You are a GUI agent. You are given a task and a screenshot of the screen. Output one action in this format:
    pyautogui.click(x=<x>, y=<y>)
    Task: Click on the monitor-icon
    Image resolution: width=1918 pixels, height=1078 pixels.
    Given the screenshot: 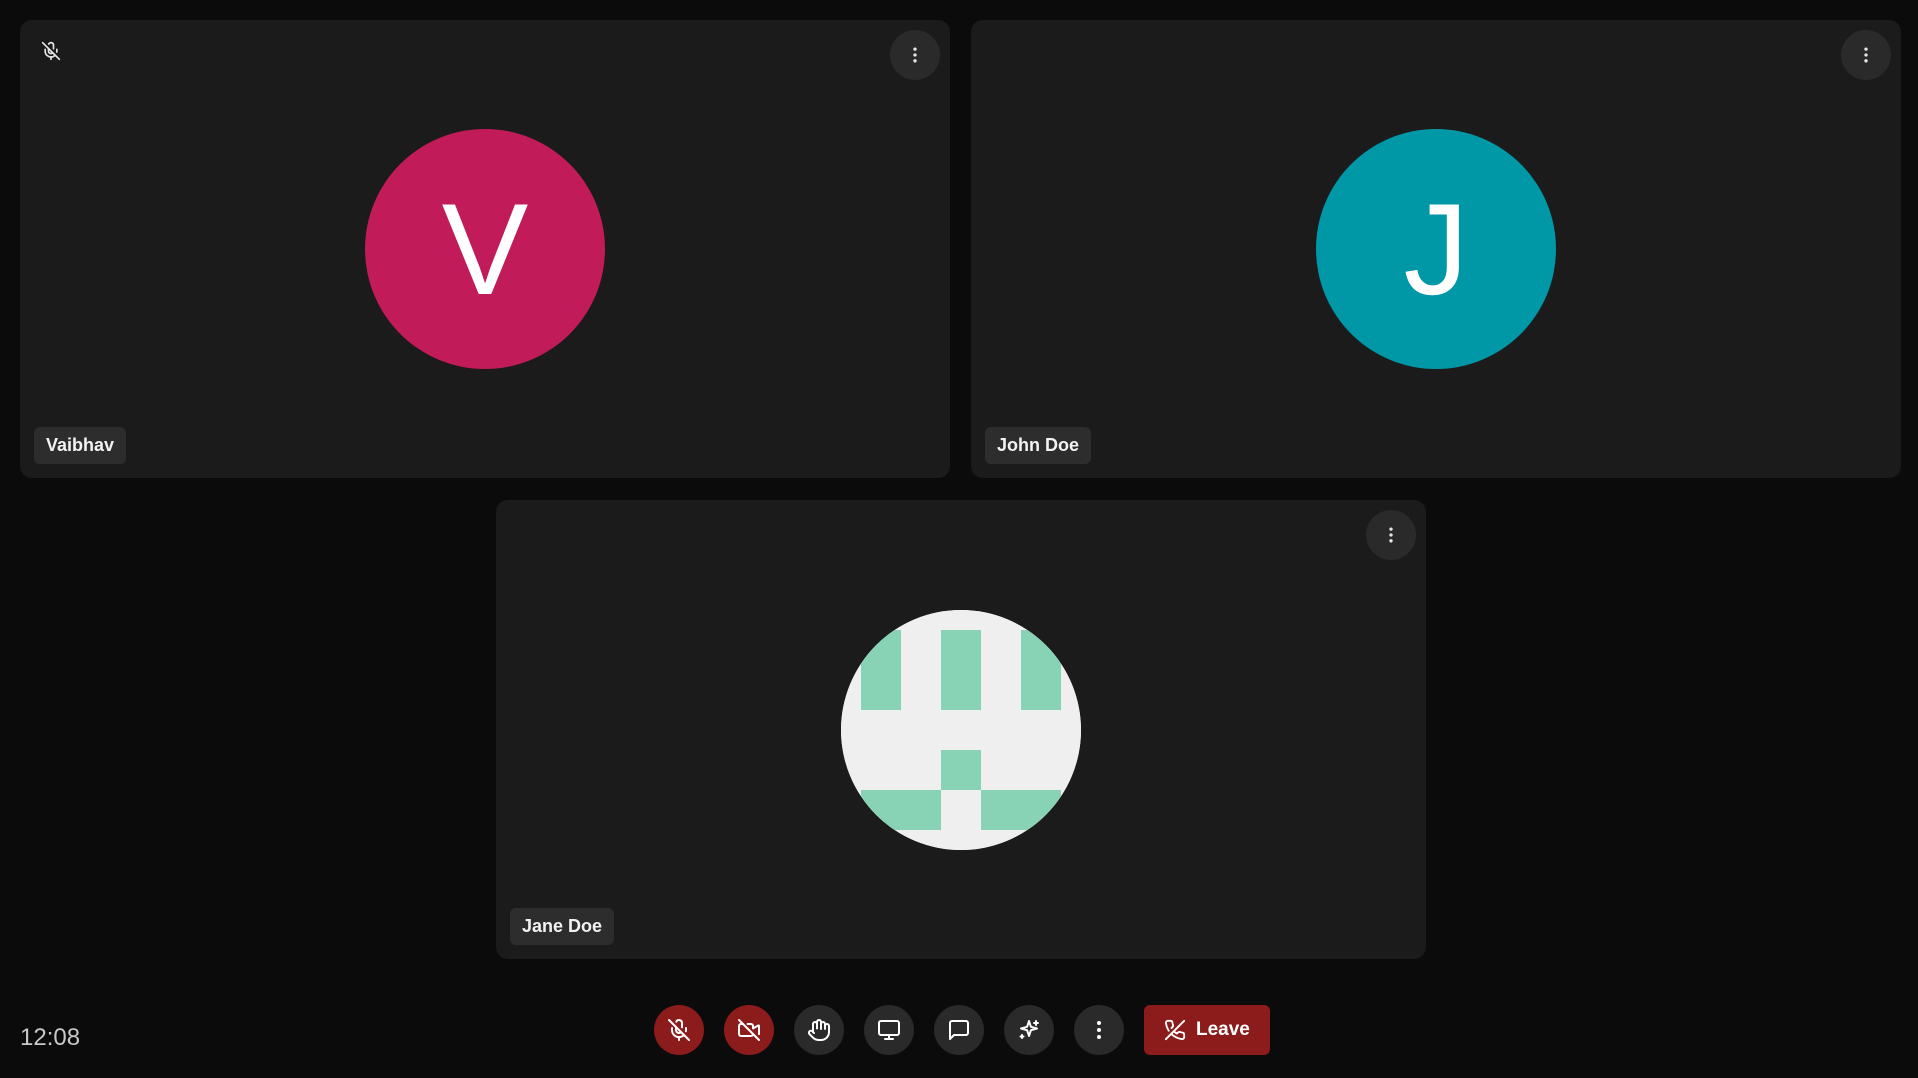 What is the action you would take?
    pyautogui.click(x=889, y=1030)
    